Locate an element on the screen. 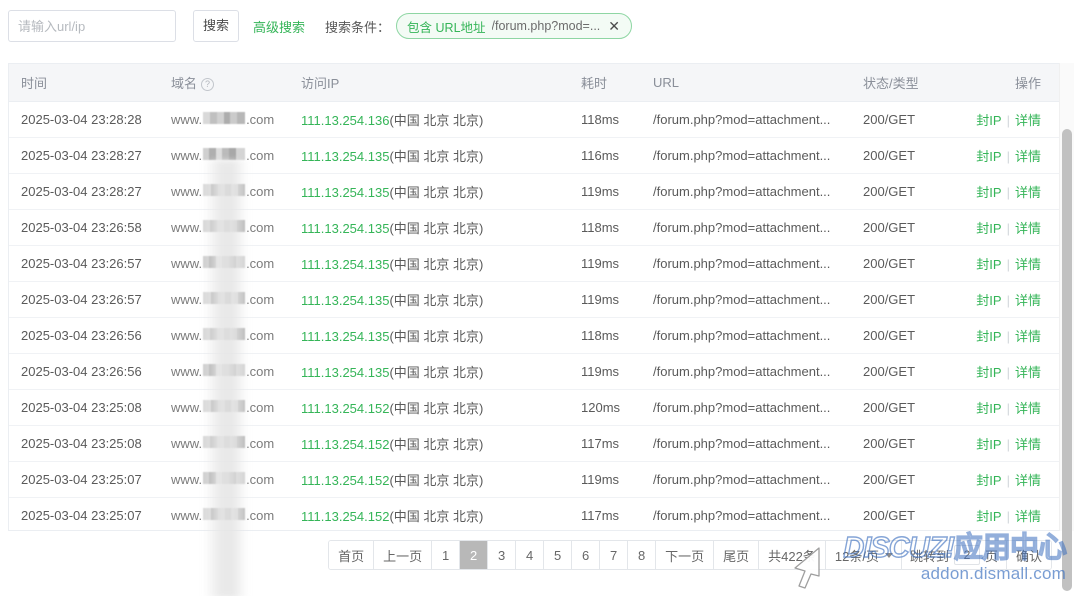 The image size is (1074, 596). chevron-down-icon is located at coordinates (888, 555).